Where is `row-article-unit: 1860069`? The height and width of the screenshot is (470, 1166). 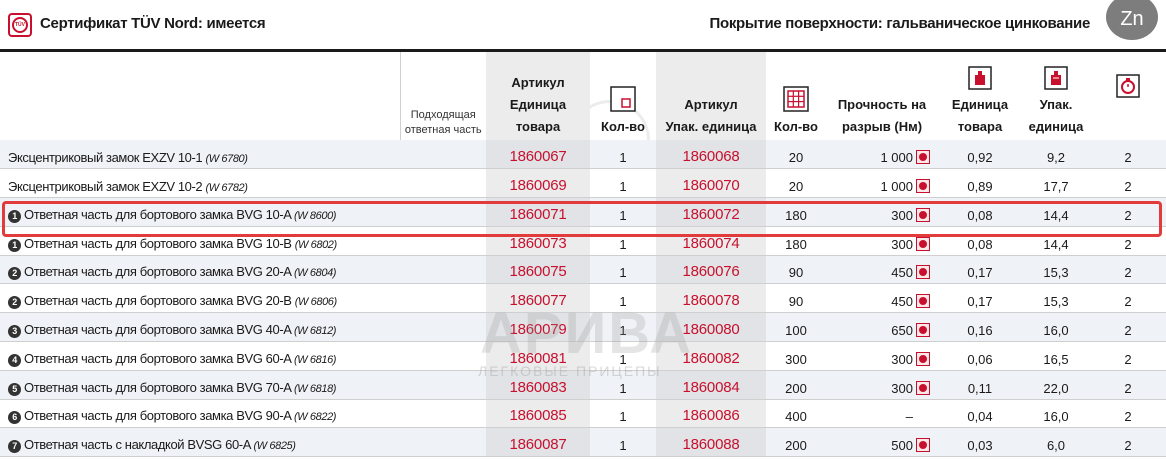
row-article-unit: 1860069 is located at coordinates (538, 183).